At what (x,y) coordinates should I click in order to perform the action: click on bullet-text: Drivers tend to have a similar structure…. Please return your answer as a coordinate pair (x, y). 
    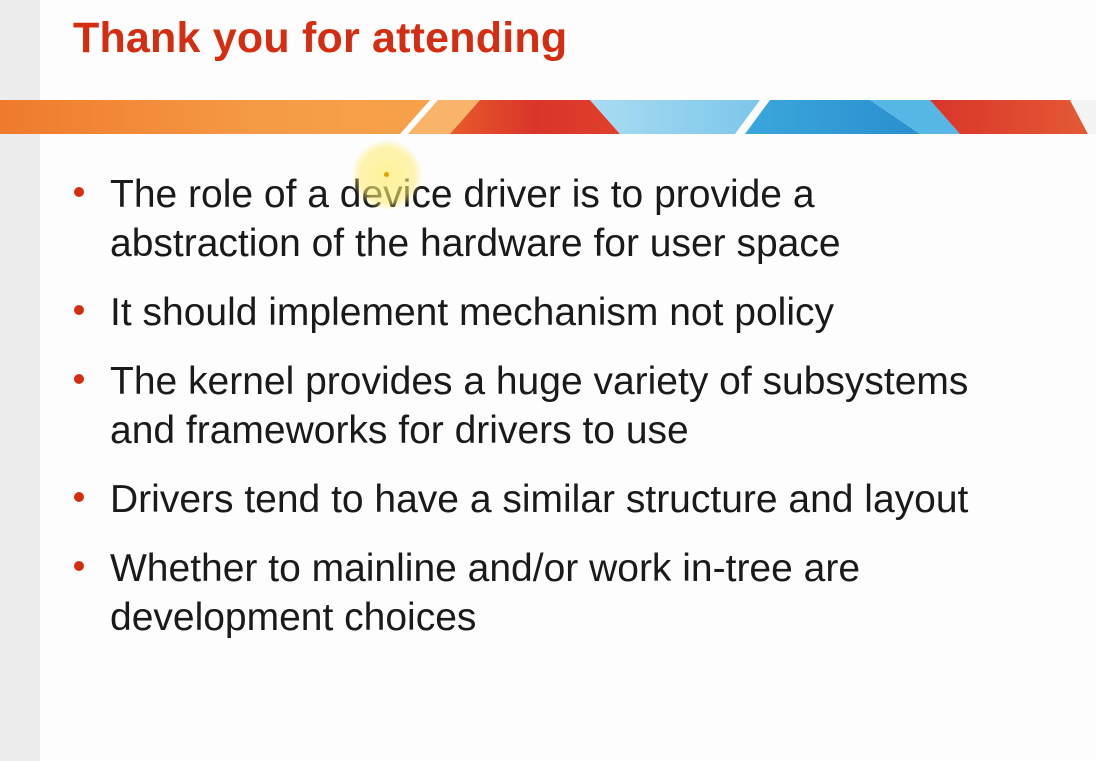
    Looking at the image, I should click on (539, 499).